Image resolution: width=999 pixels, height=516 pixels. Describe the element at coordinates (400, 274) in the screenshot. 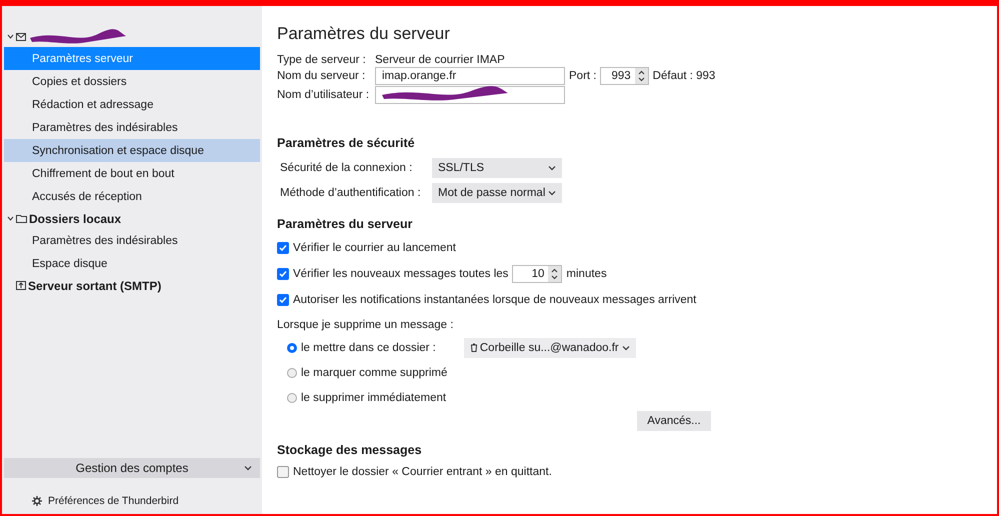

I see `checkbox-label: Vérifier les nouveaux messages toutes les` at that location.